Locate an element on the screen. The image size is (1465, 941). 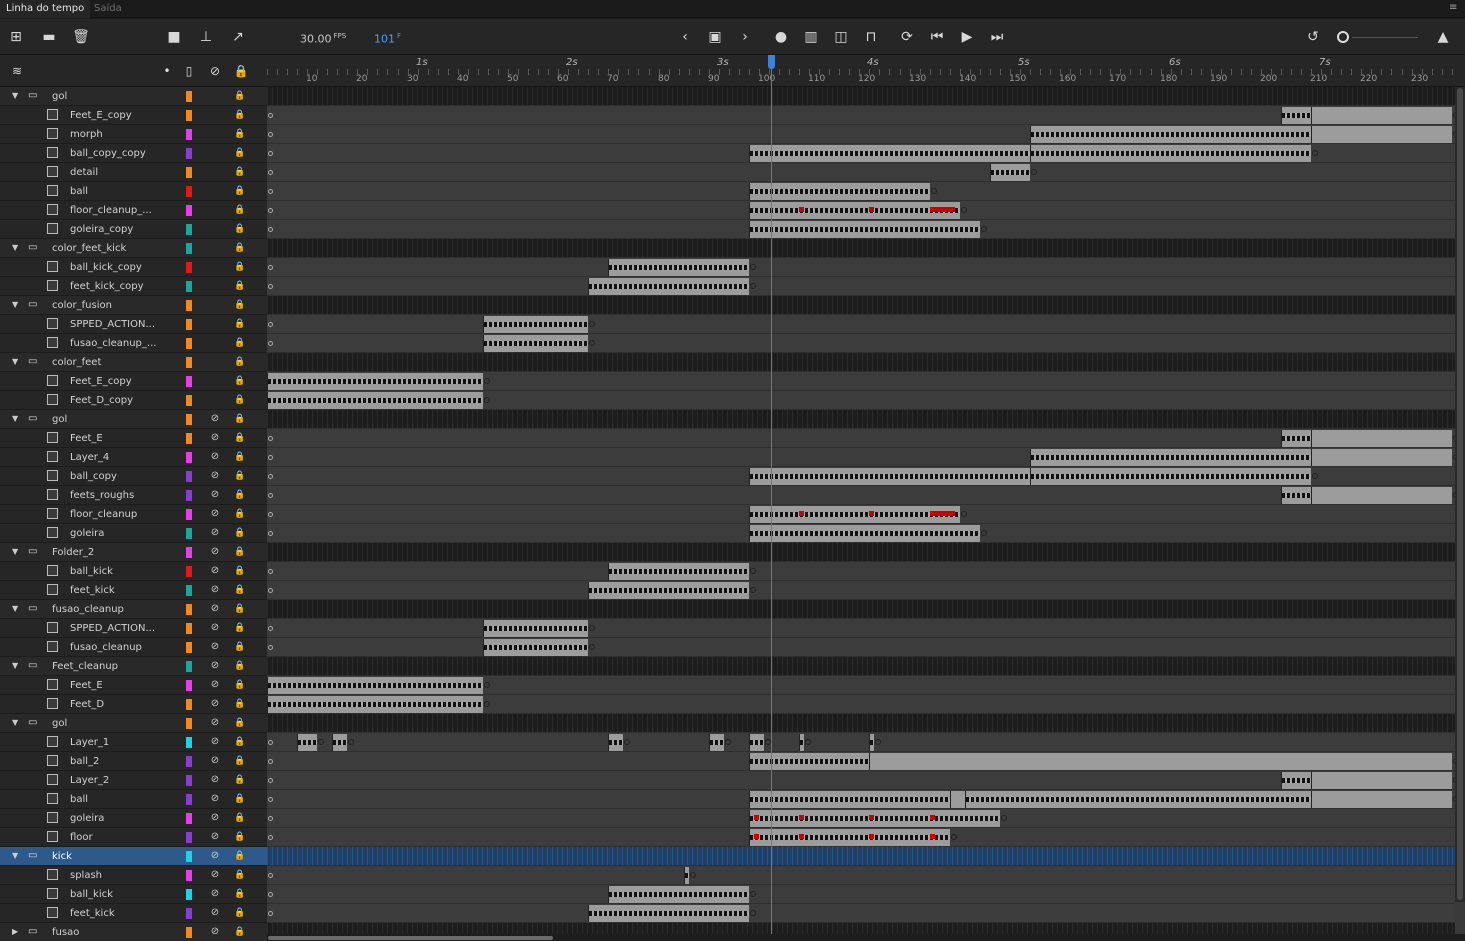
layer-row: ball_kick ⊘ 🔒 is located at coordinates (133, 894).